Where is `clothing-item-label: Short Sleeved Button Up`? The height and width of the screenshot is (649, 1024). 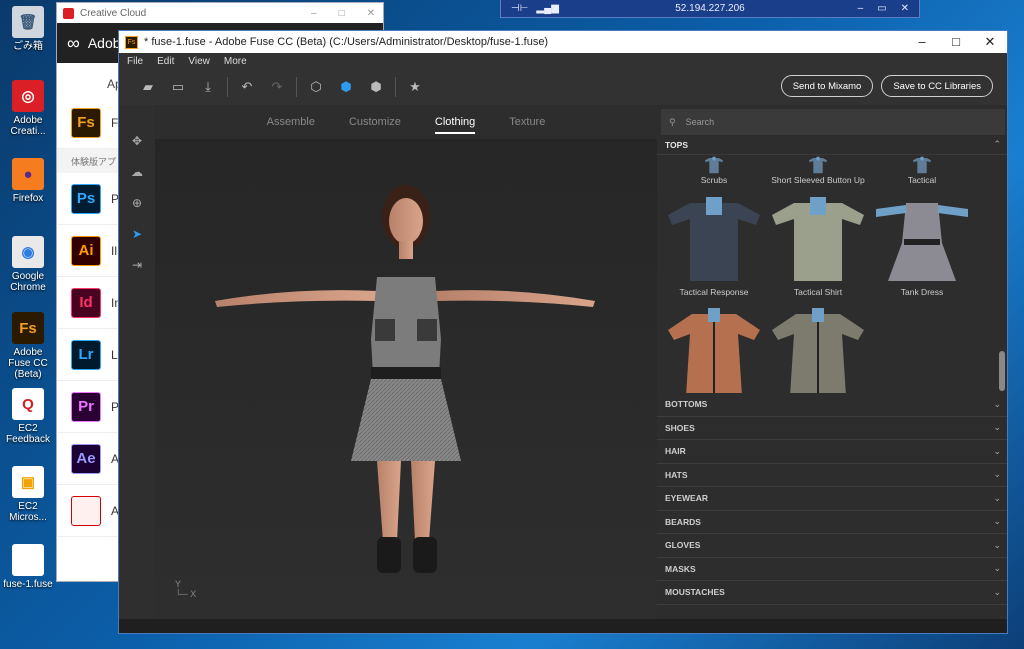 clothing-item-label: Short Sleeved Button Up is located at coordinates (818, 180).